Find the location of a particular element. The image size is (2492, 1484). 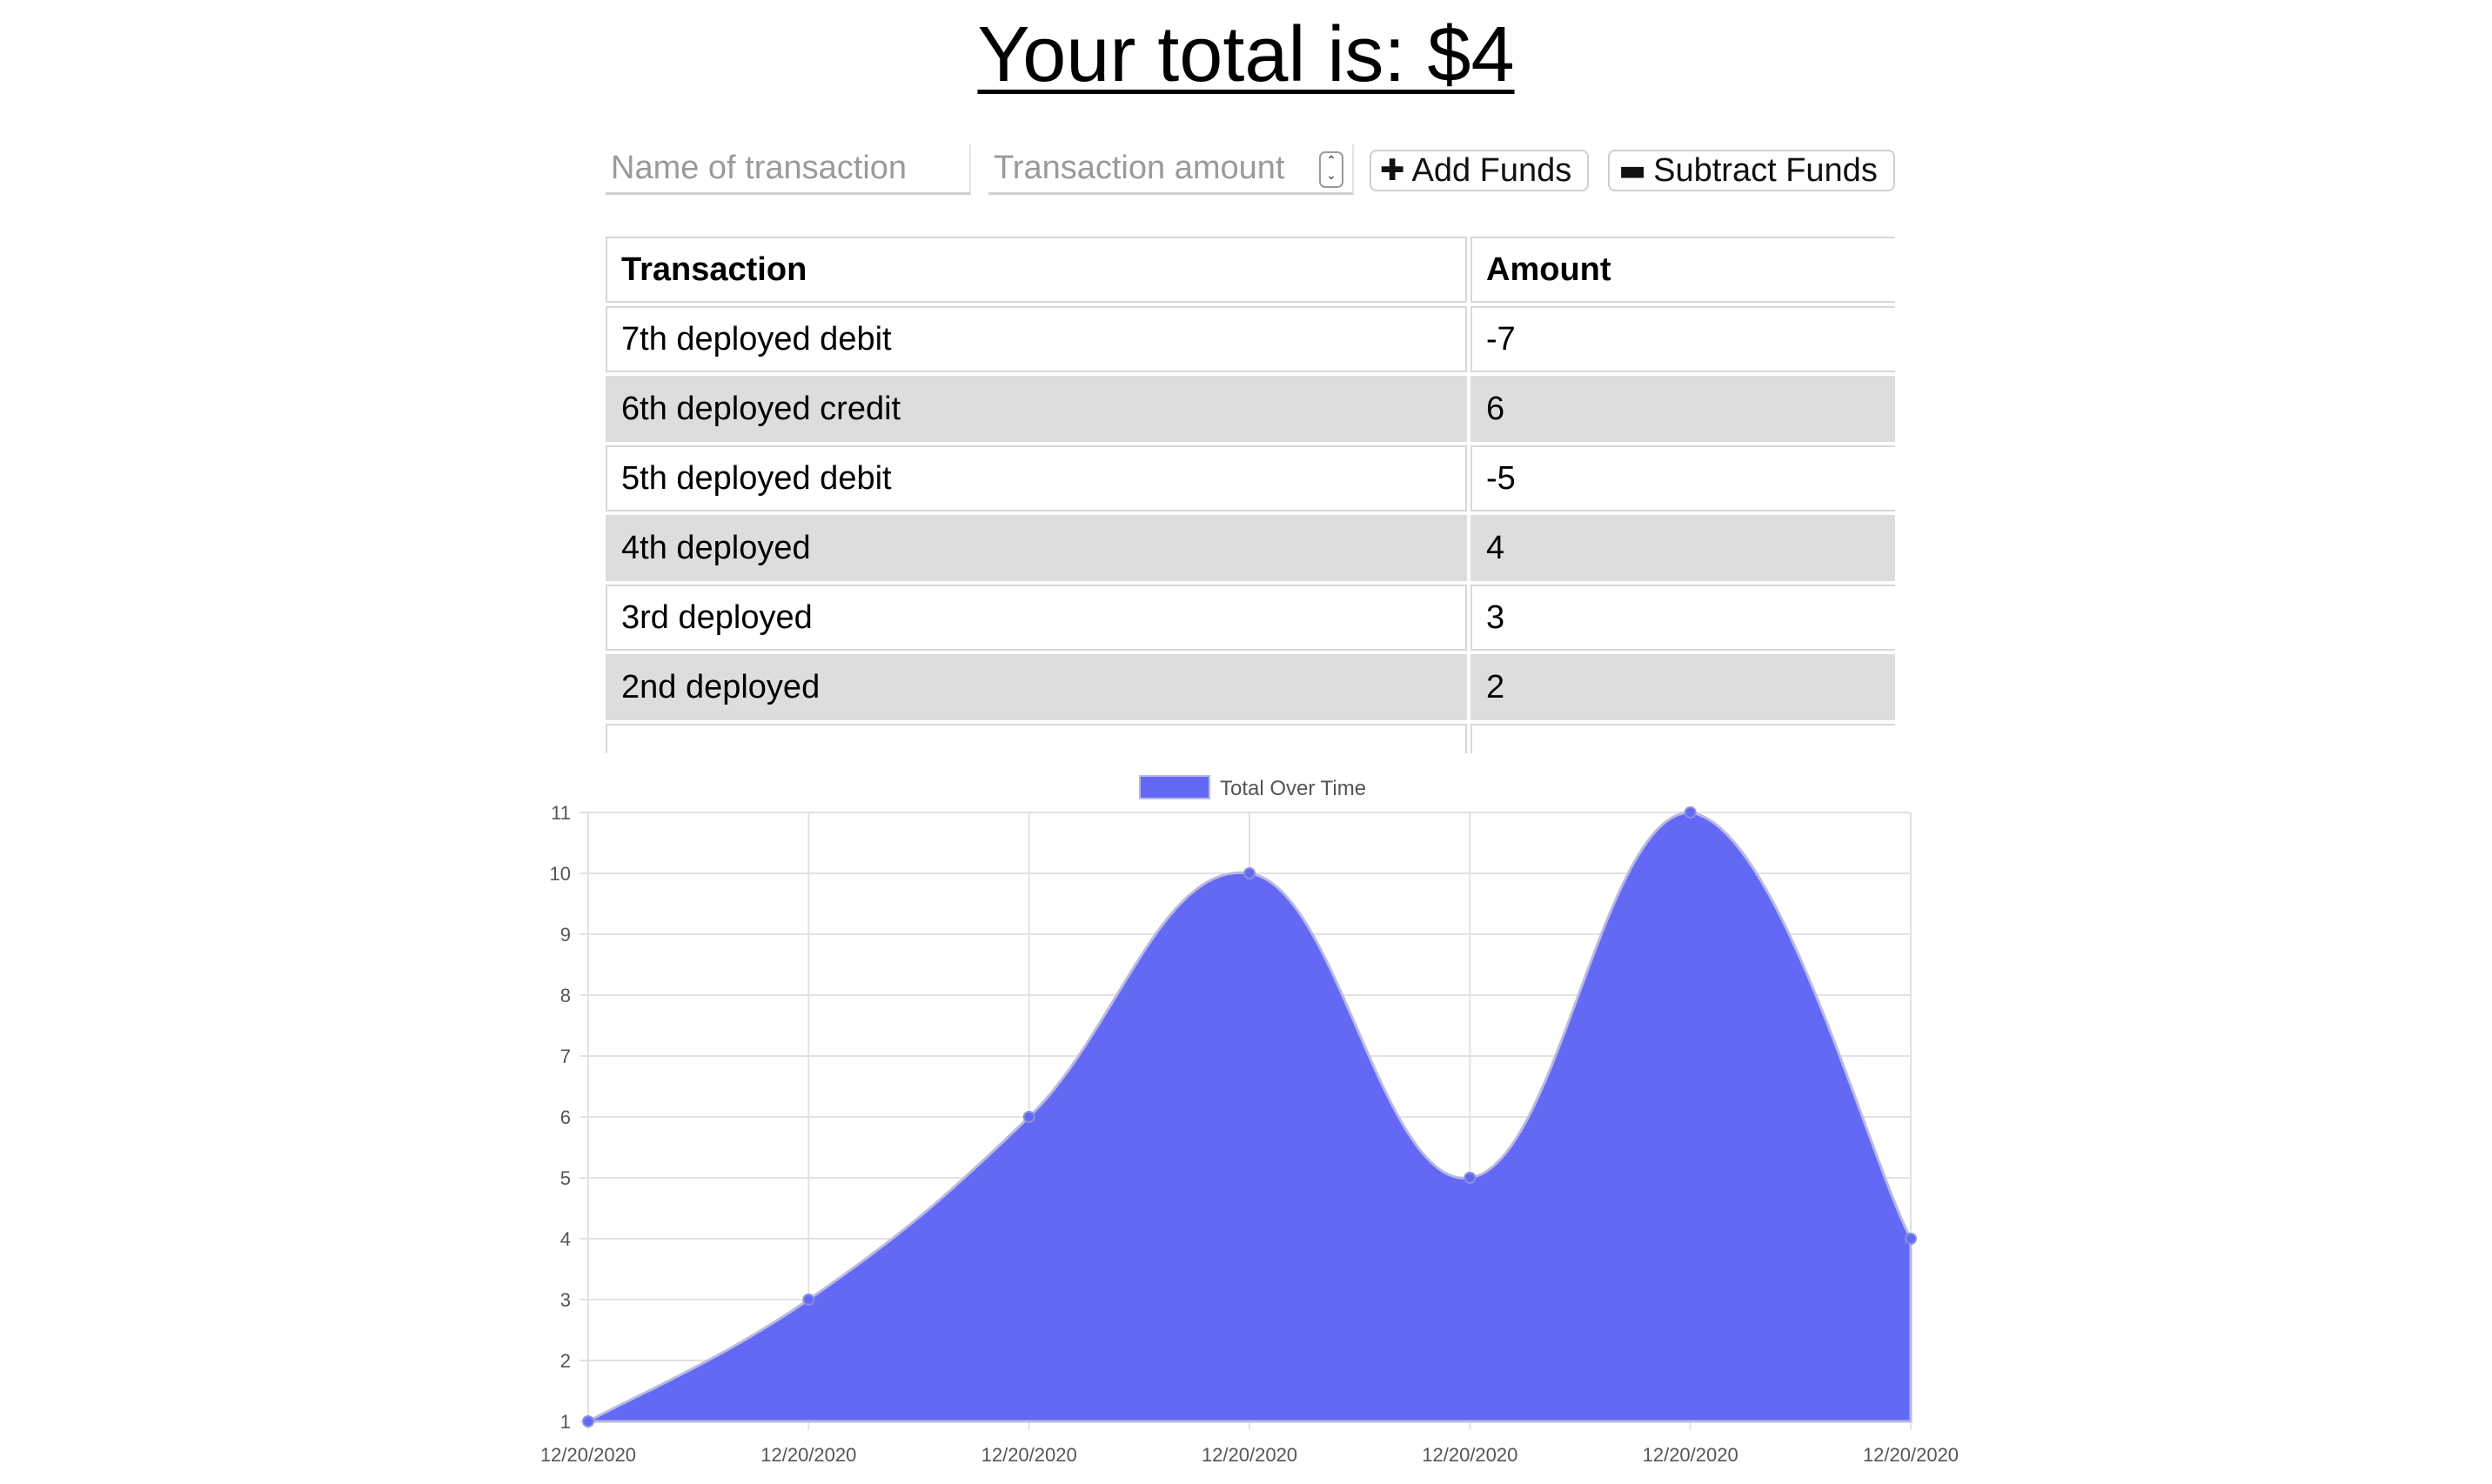

minus-icon: ▬ is located at coordinates (1632, 170).